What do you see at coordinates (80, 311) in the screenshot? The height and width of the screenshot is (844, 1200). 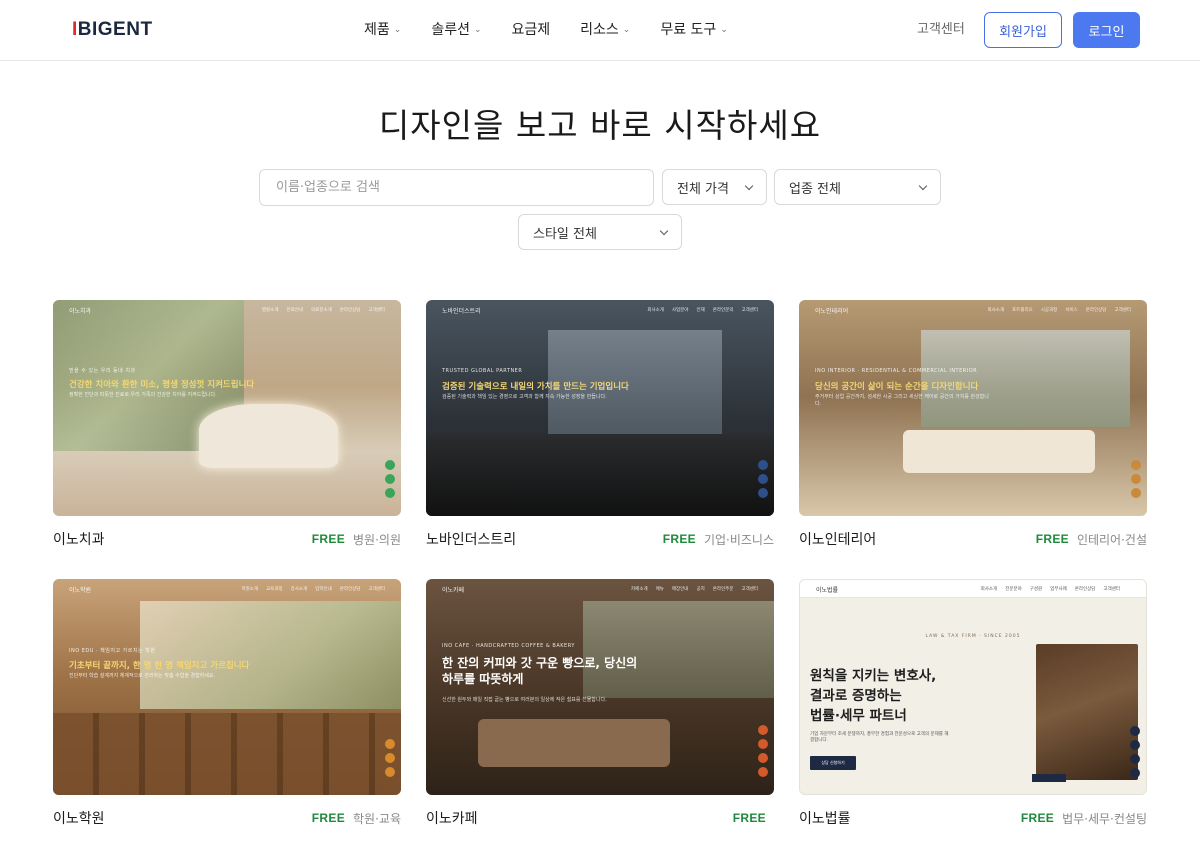 I see `thumb-logo: 이노치과` at bounding box center [80, 311].